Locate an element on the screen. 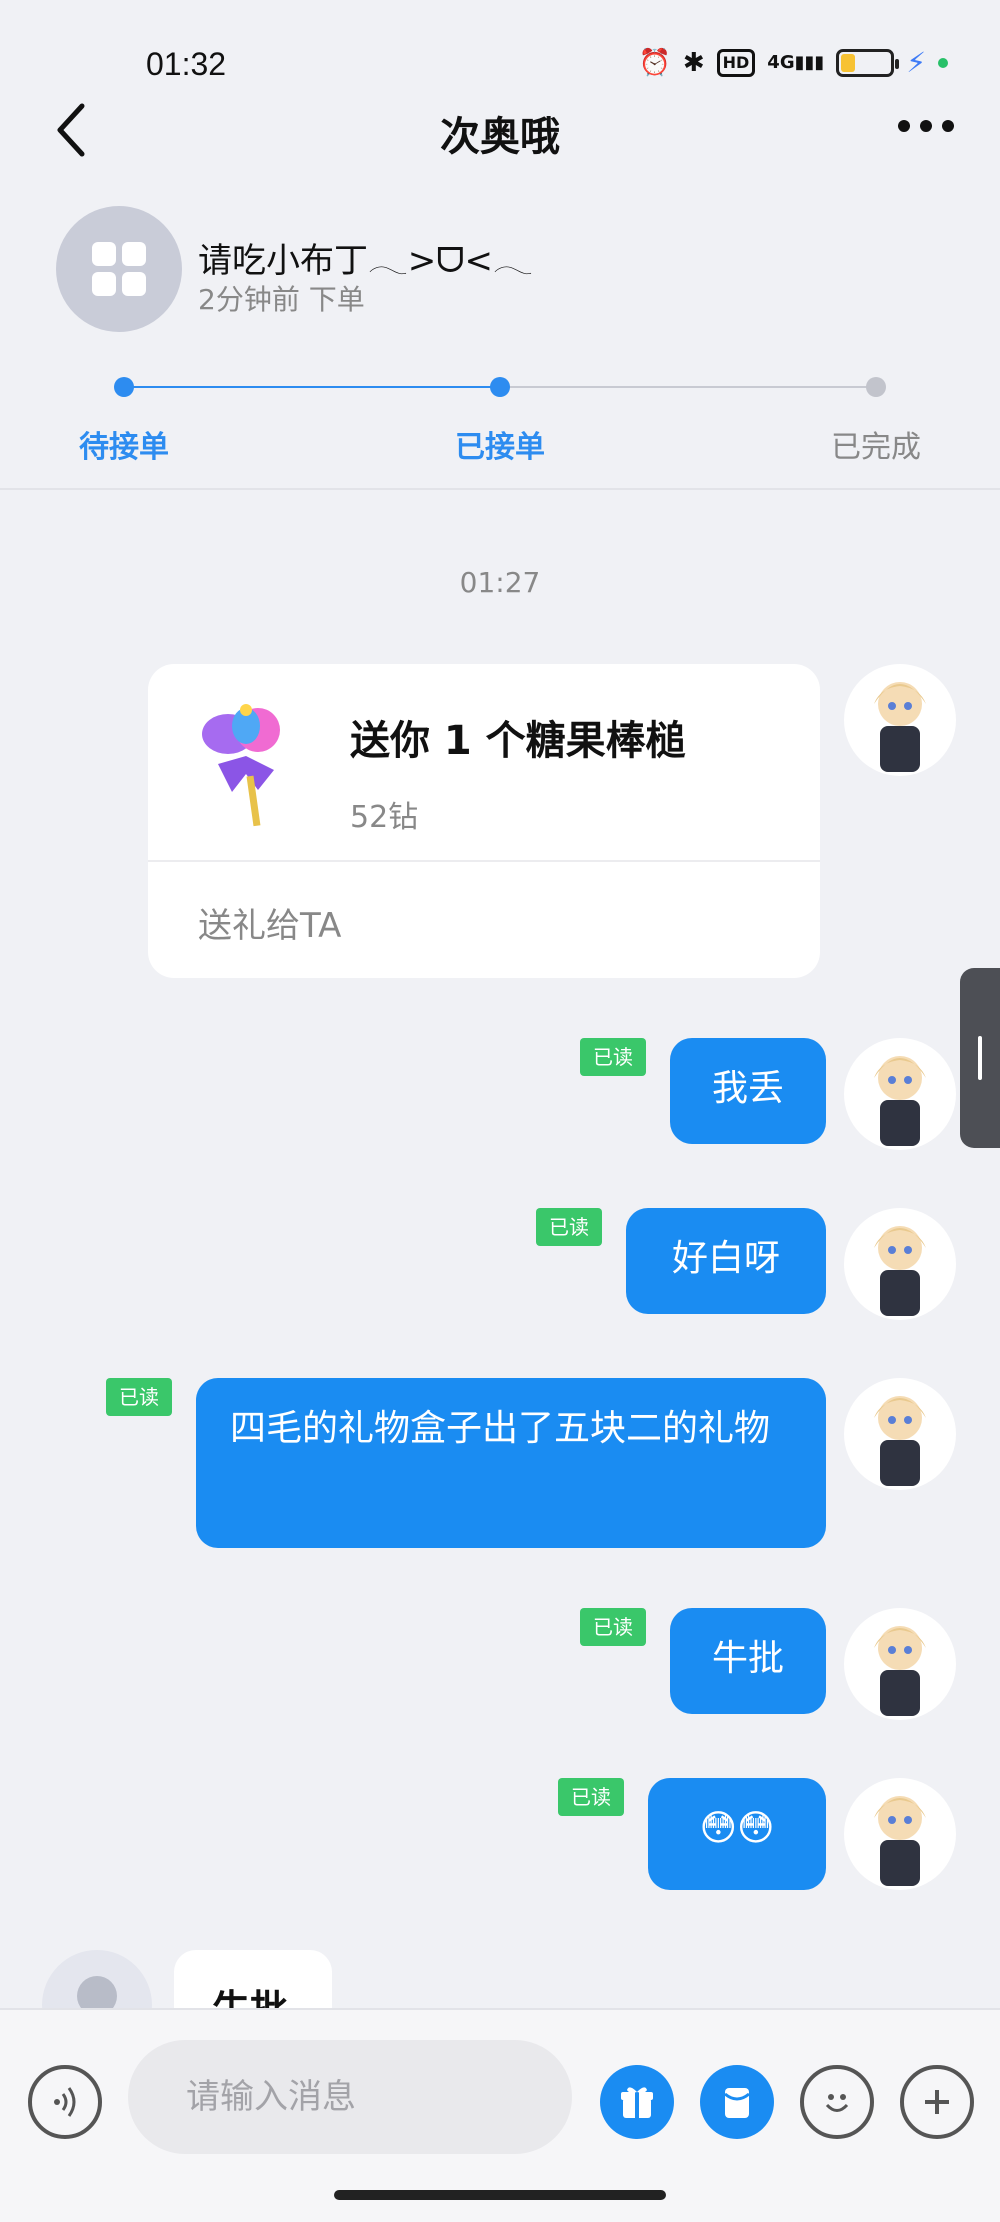 Image resolution: width=1000 pixels, height=2222 pixels. candy-wand-icon is located at coordinates (241, 765).